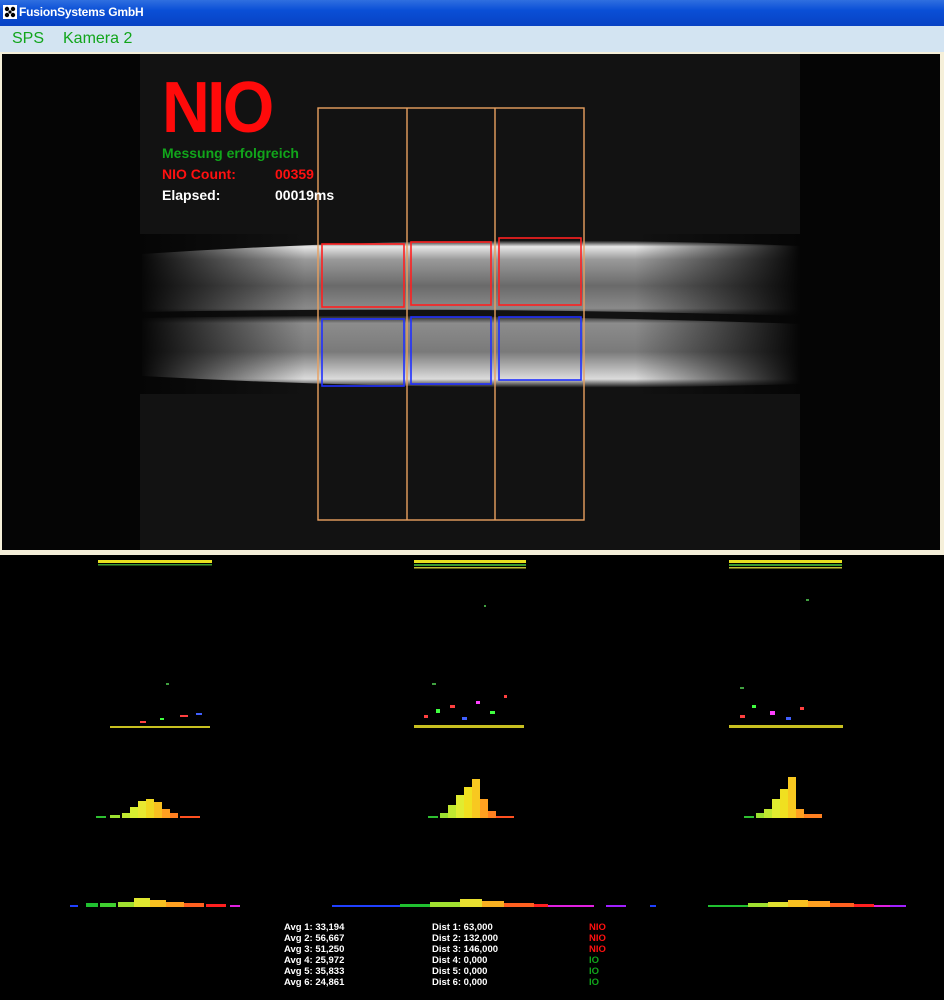  I want to click on verdict-4: IO, so click(594, 960).